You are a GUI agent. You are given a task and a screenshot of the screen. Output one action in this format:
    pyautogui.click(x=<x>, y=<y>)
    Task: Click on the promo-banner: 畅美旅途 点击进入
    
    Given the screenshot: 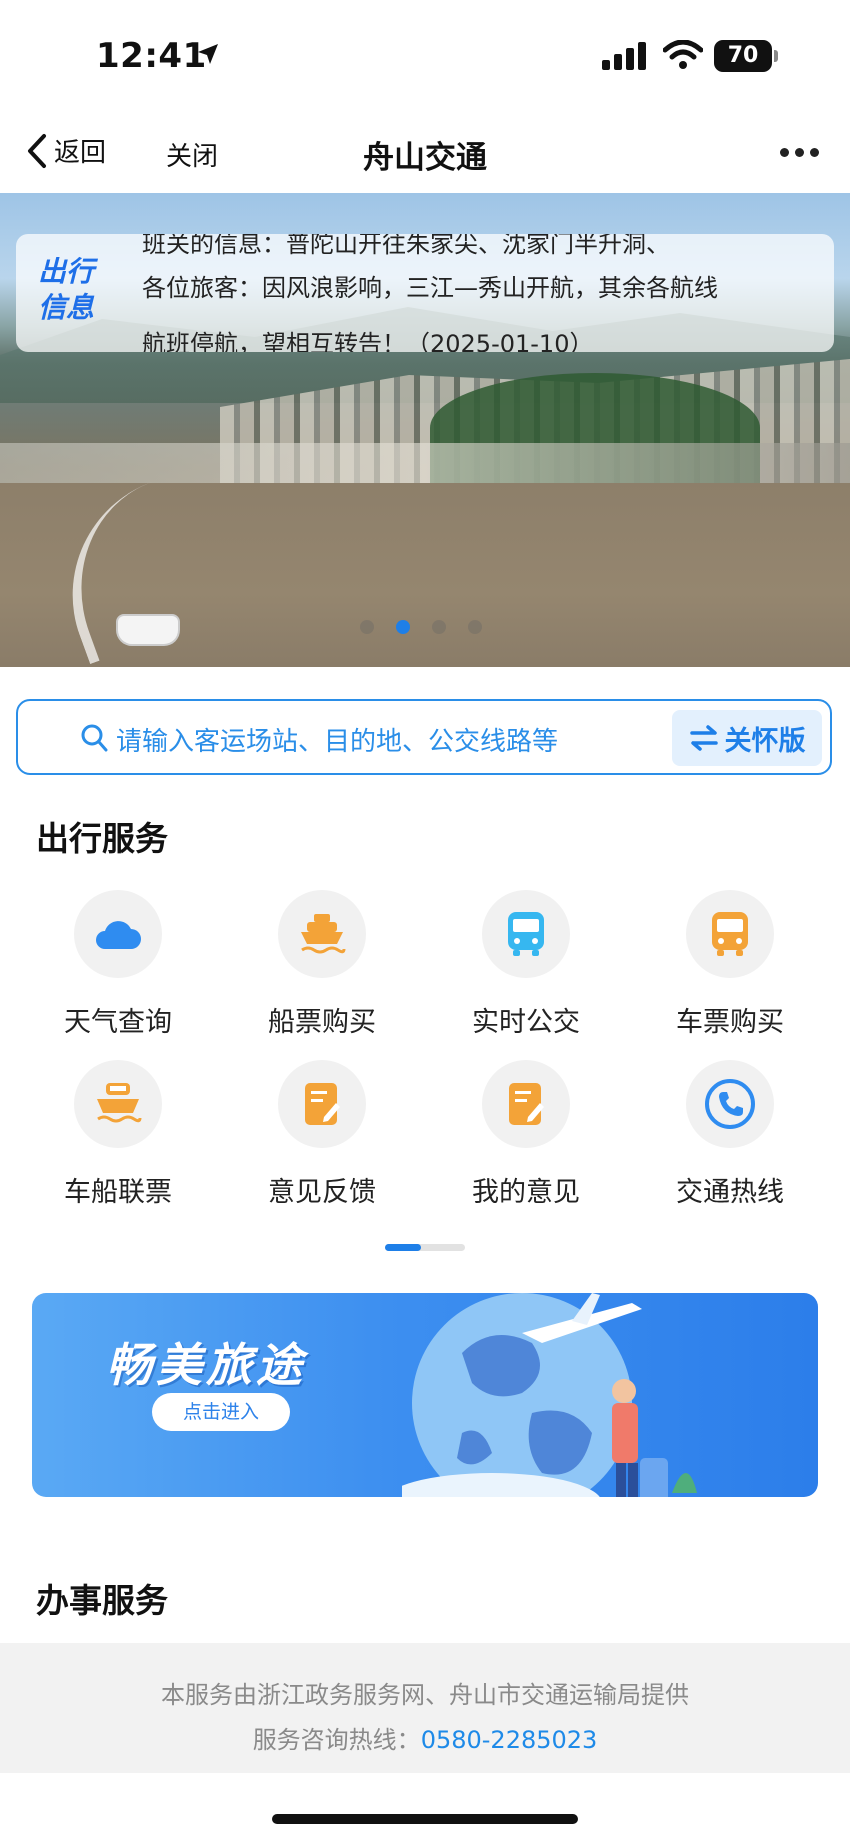 What is the action you would take?
    pyautogui.click(x=425, y=1395)
    